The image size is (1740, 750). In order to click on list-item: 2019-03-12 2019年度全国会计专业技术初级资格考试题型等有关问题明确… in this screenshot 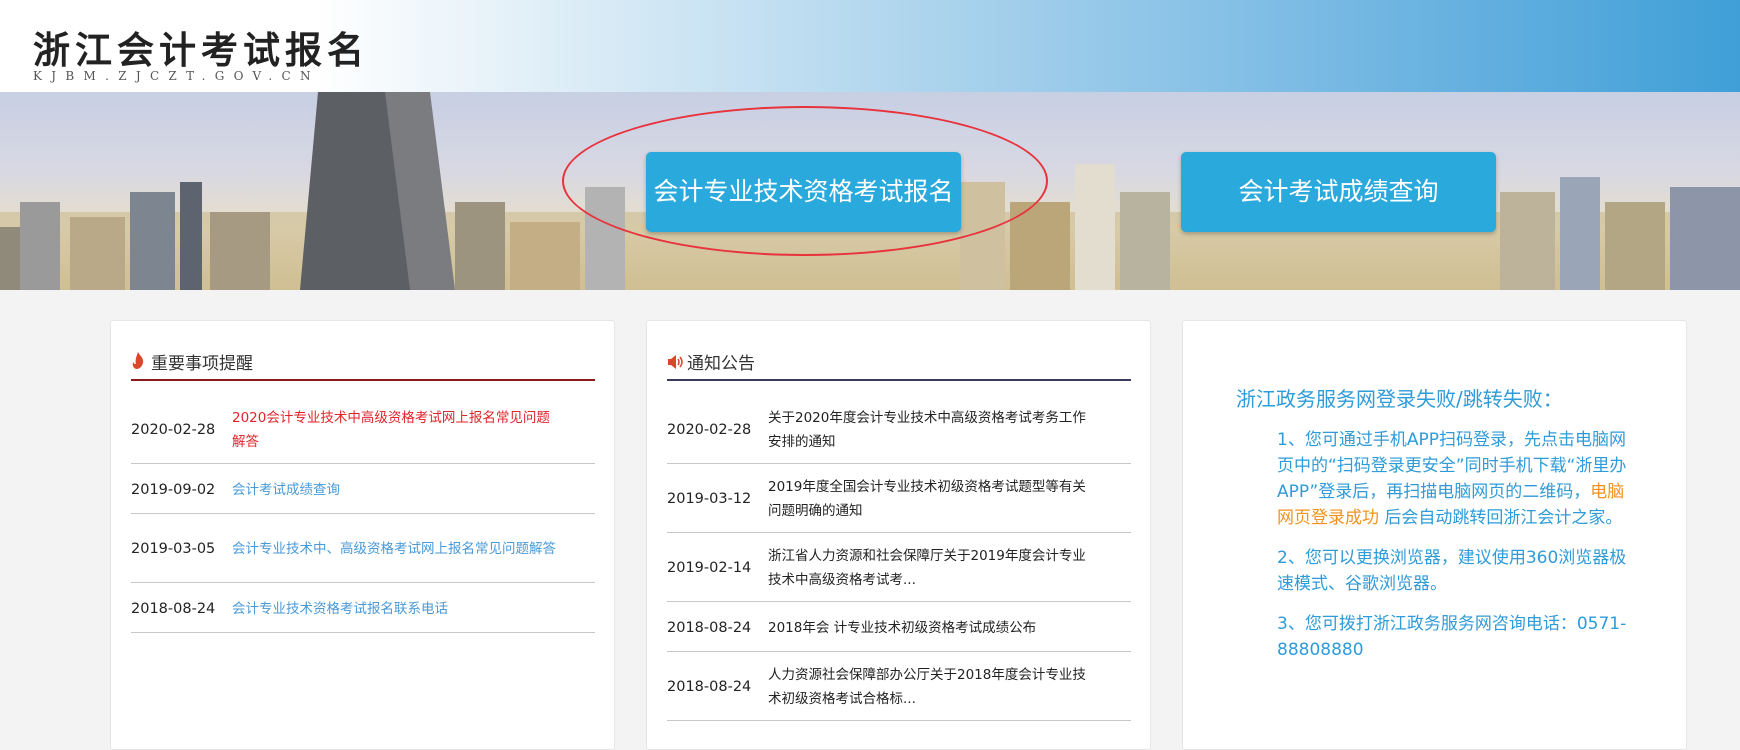, I will do `click(899, 498)`.